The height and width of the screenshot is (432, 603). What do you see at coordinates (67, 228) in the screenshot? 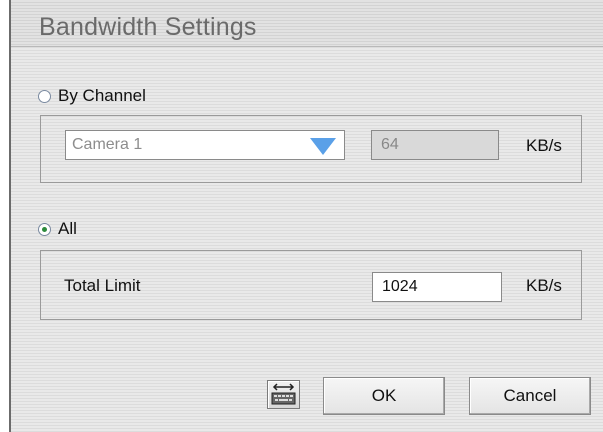
I see `all-label: All` at bounding box center [67, 228].